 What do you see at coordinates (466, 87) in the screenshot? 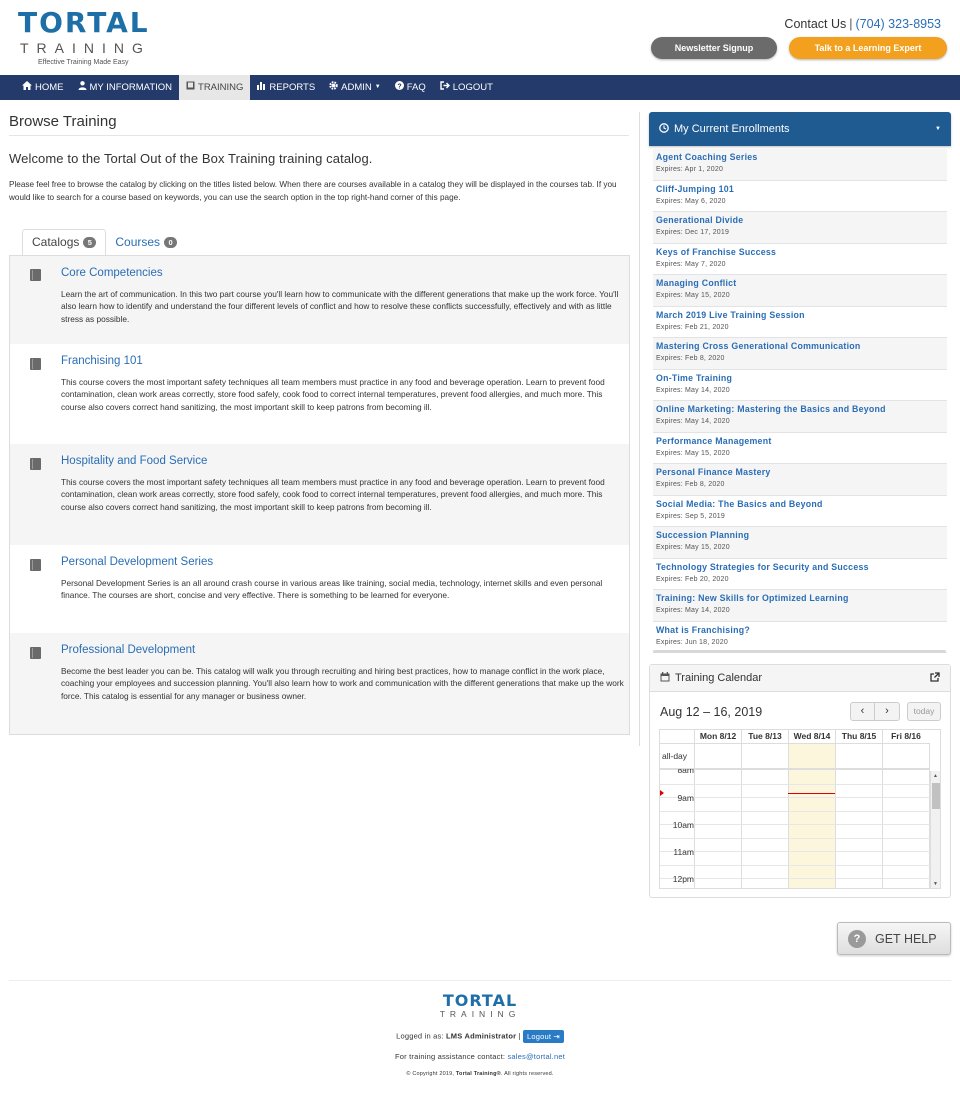
I see `nav-logout: LOGOUT` at bounding box center [466, 87].